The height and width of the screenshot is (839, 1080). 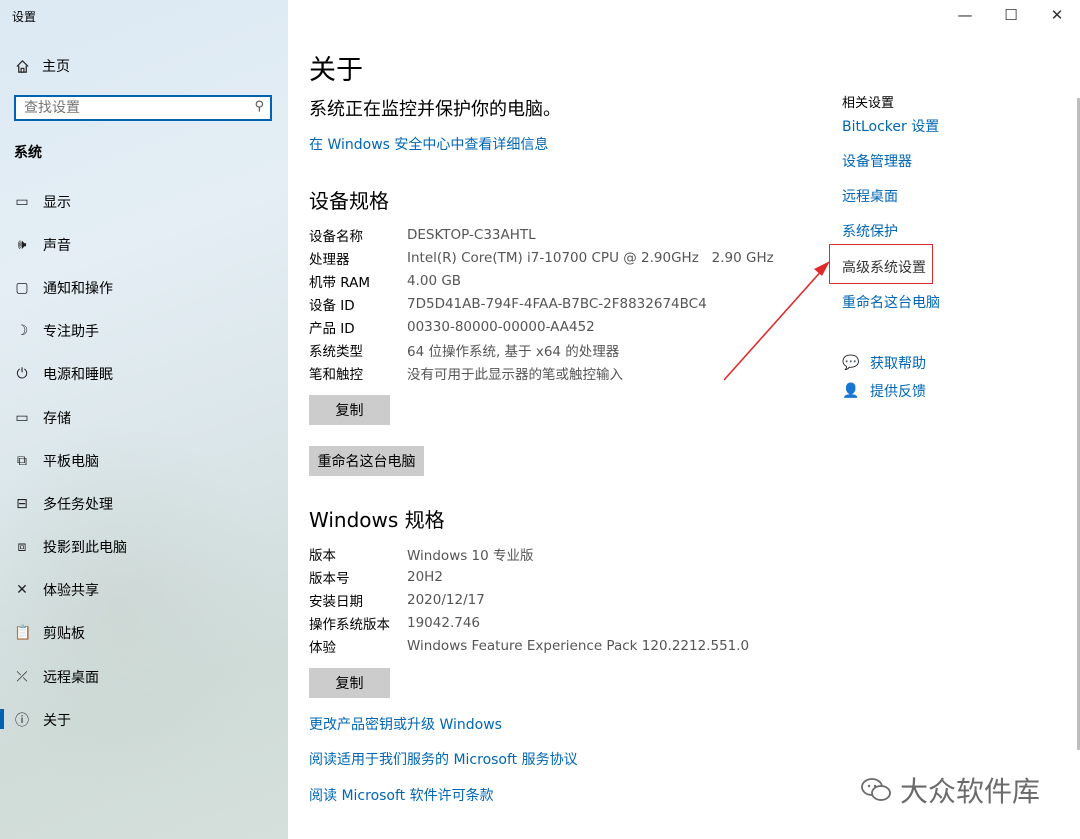 I want to click on sidebar-item-notifications: ▢ 通知和操作, so click(x=144, y=287).